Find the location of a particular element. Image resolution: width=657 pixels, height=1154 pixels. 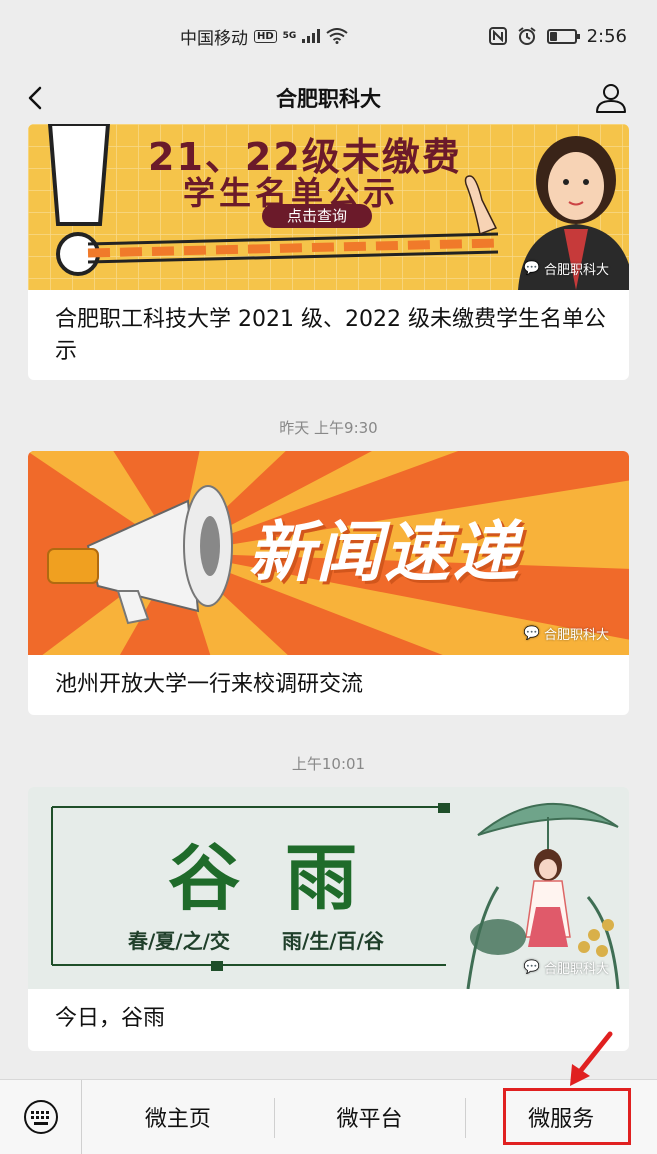

keyboard-icon is located at coordinates (40, 1117).